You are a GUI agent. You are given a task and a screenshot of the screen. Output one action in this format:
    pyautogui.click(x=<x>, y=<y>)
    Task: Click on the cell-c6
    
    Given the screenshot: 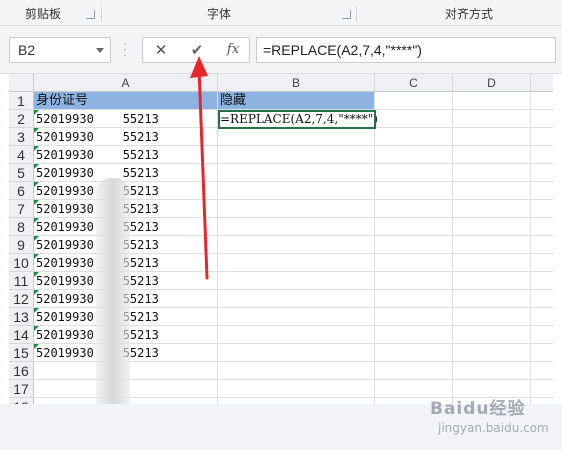 What is the action you would take?
    pyautogui.click(x=414, y=191)
    